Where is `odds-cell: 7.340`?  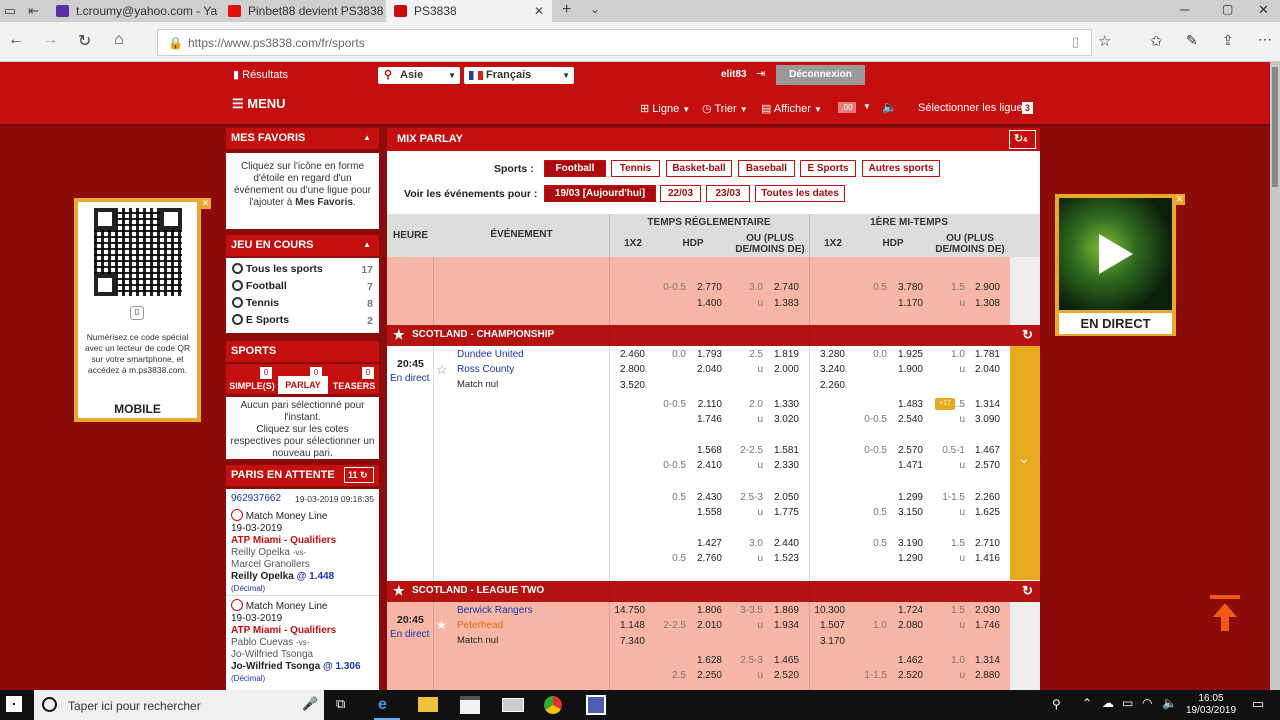
odds-cell: 7.340 is located at coordinates (620, 641).